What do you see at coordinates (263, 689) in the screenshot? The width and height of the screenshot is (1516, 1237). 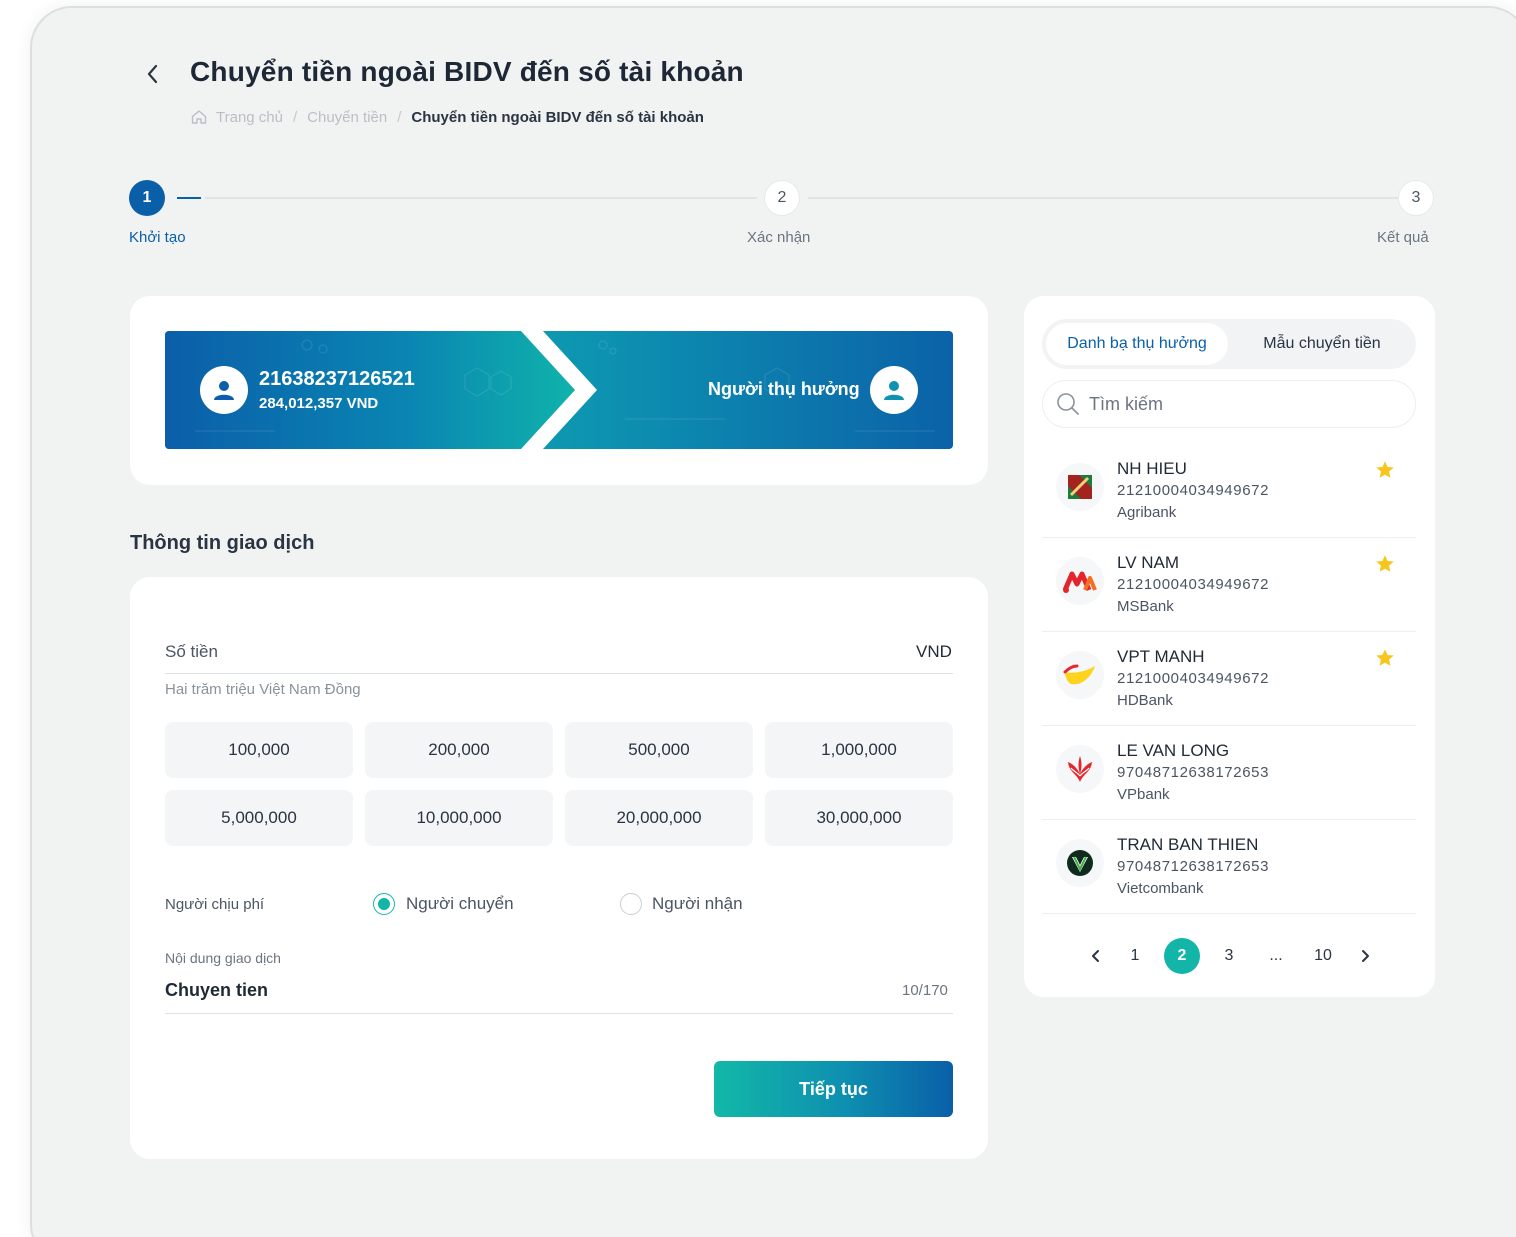 I see `amount-in-words: Hai trăm triệu Việt Nam Đồng` at bounding box center [263, 689].